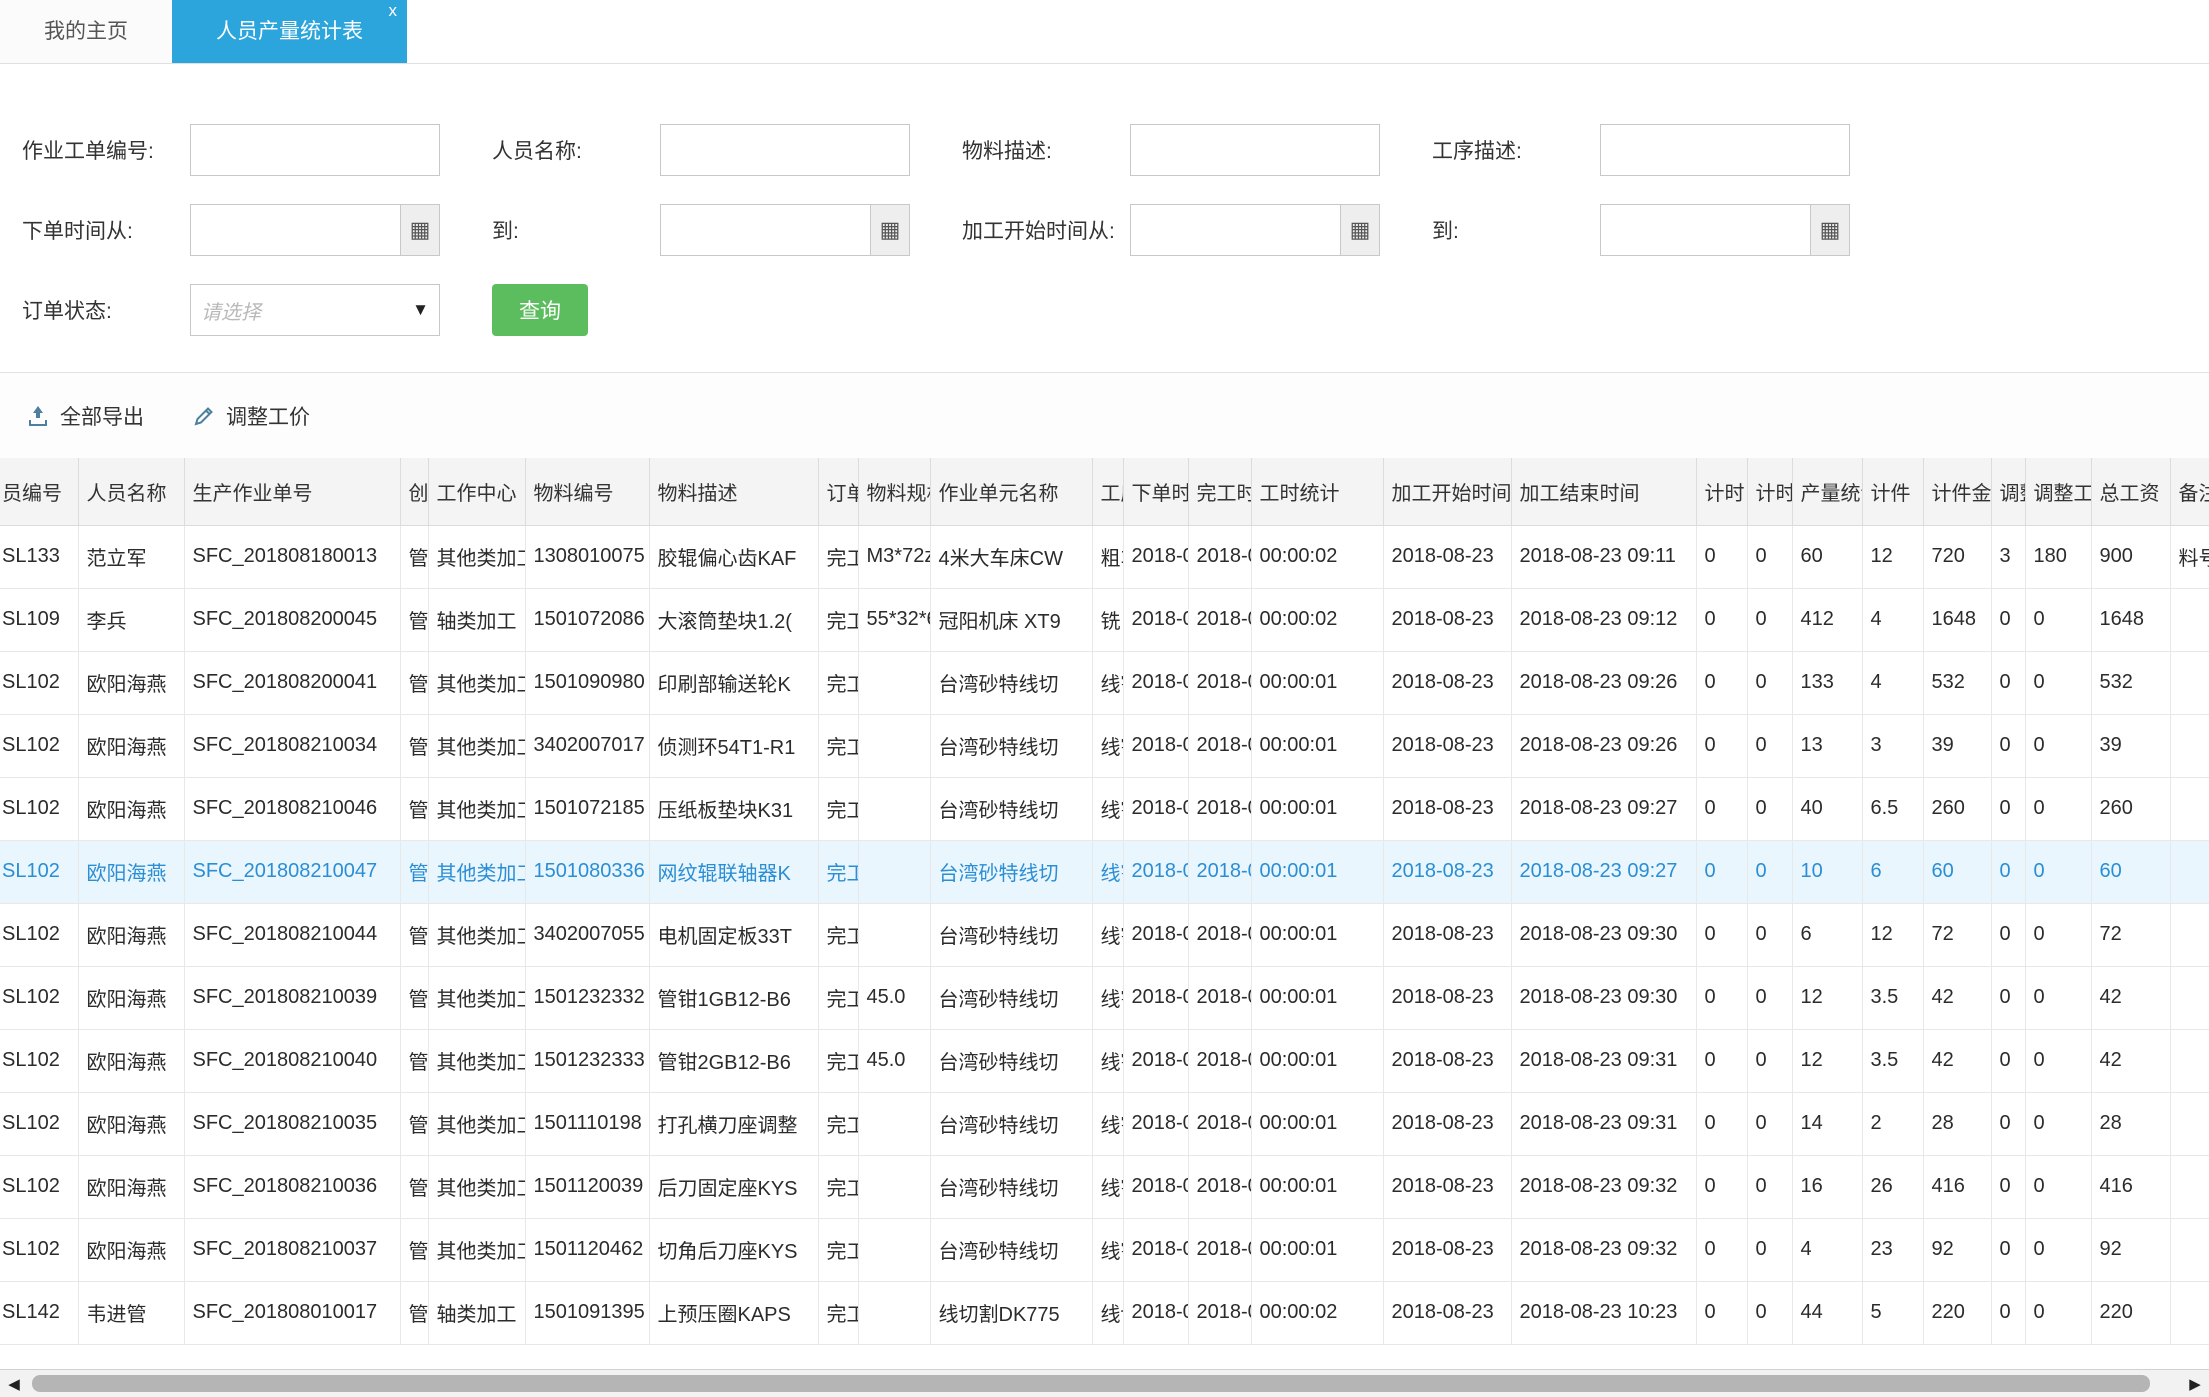  I want to click on tab-my-home: 我的主页, so click(86, 31).